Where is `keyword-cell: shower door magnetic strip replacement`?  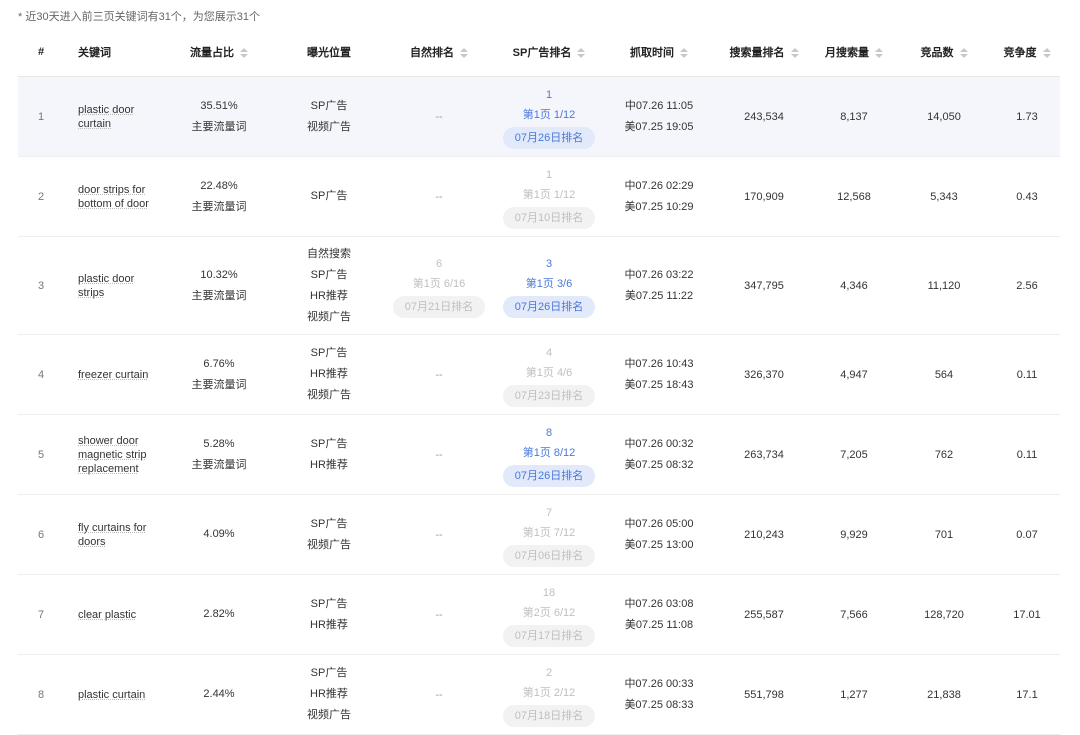
keyword-cell: shower door magnetic strip replacement is located at coordinates (114, 454).